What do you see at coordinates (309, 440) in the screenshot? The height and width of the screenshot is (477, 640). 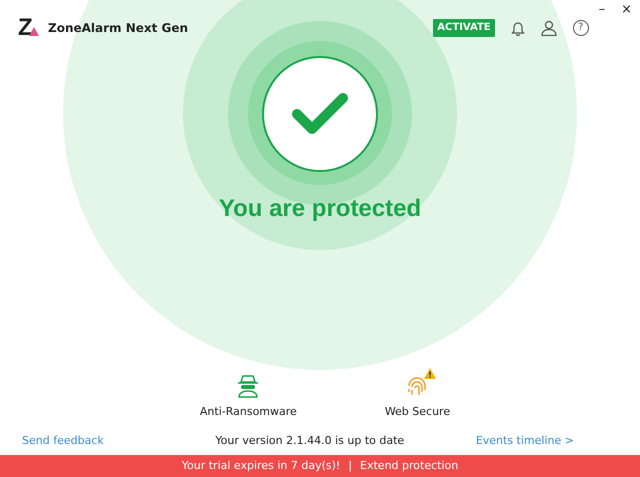 I see `version-text: Your version 2.1.44.0 is up to date` at bounding box center [309, 440].